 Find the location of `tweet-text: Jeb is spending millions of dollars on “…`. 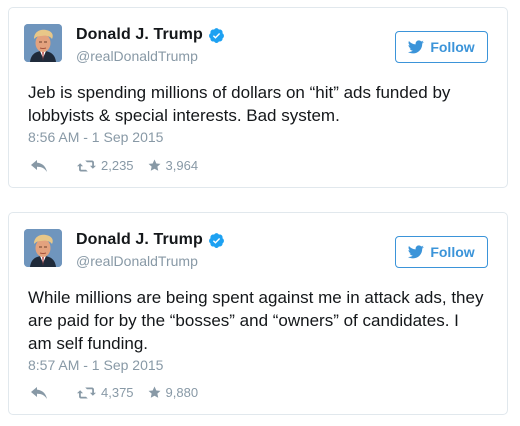

tweet-text: Jeb is spending millions of dollars on “… is located at coordinates (239, 104).